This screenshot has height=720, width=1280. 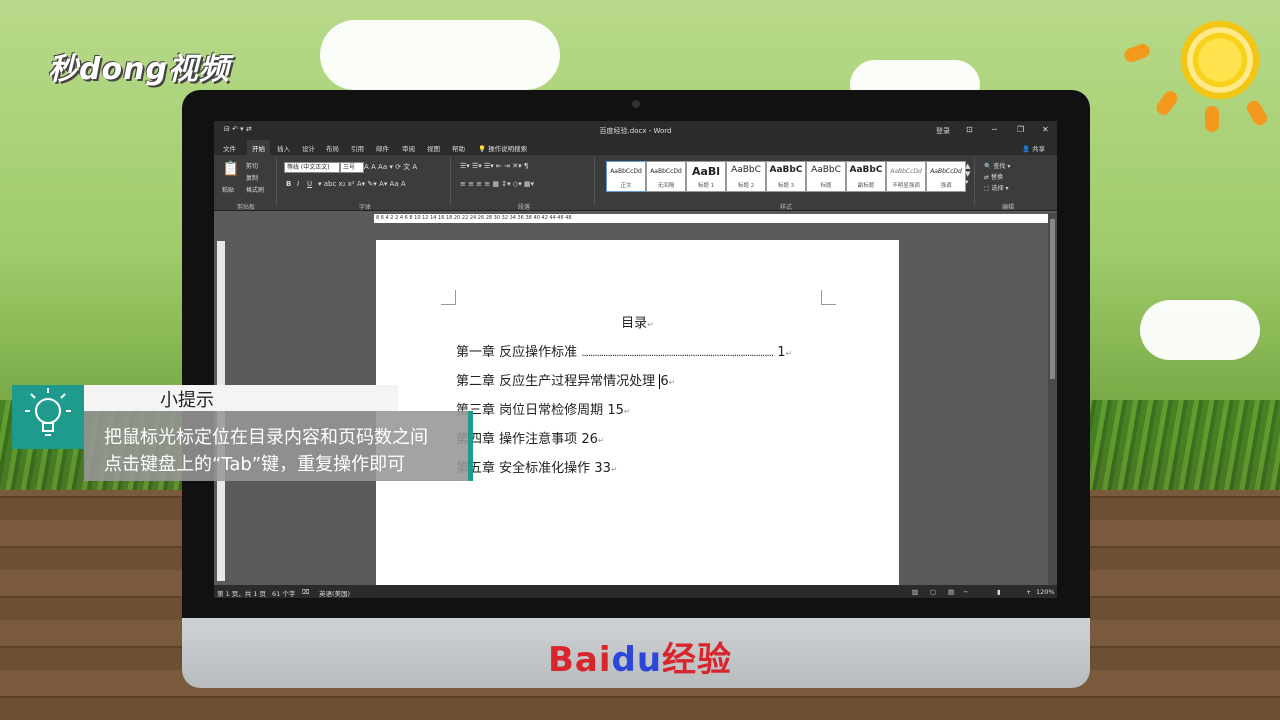 What do you see at coordinates (230, 169) in the screenshot?
I see `paste-icon: 📋` at bounding box center [230, 169].